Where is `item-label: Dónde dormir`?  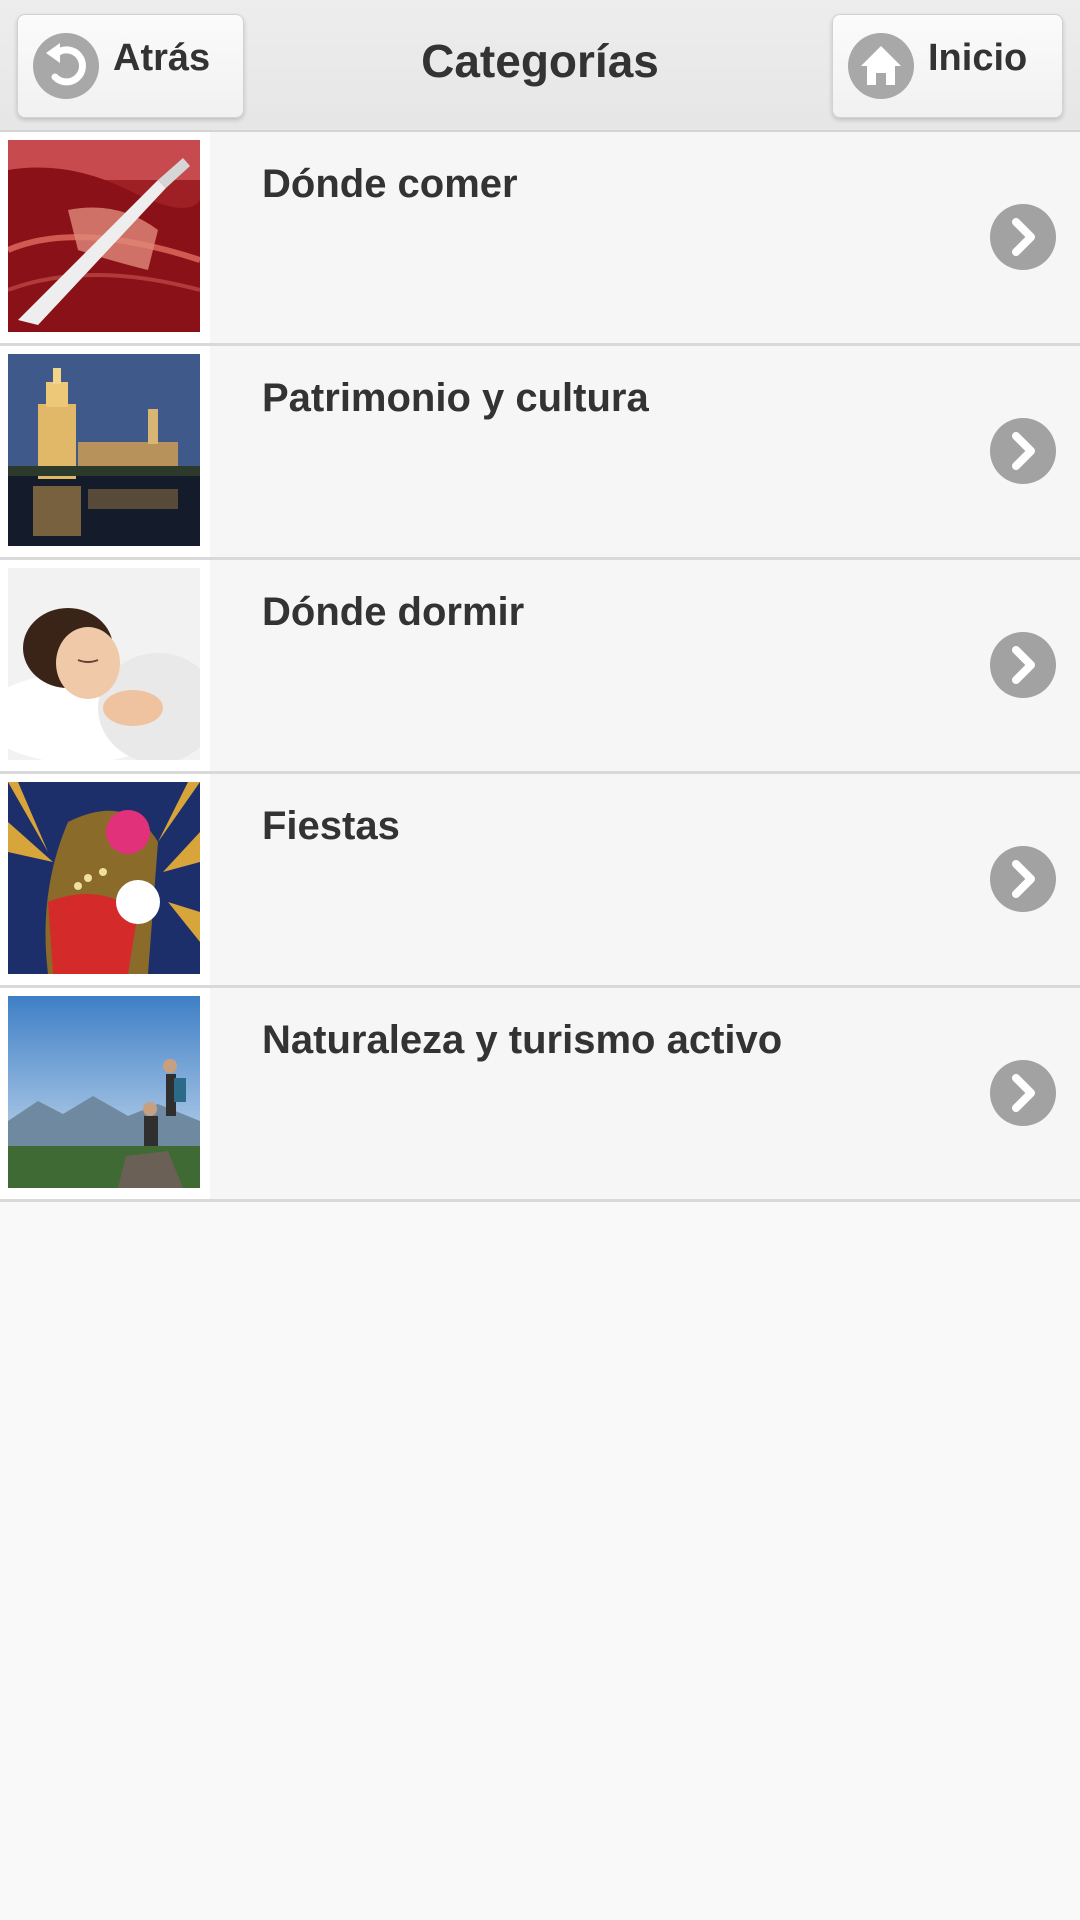
item-label: Dónde dormir is located at coordinates (393, 612).